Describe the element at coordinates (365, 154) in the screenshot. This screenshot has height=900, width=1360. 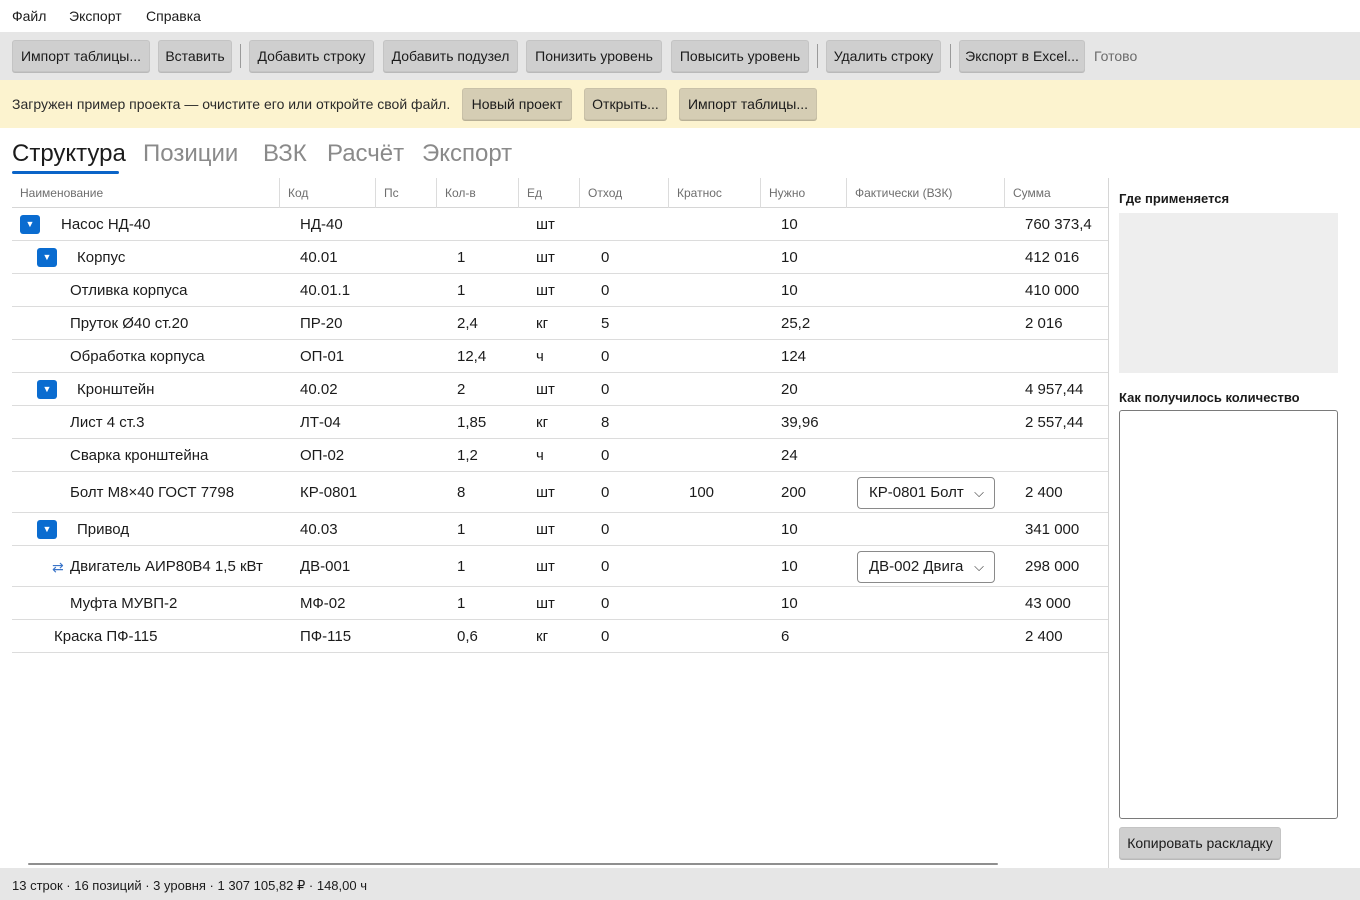
I see `tab-calc: Расчёт` at that location.